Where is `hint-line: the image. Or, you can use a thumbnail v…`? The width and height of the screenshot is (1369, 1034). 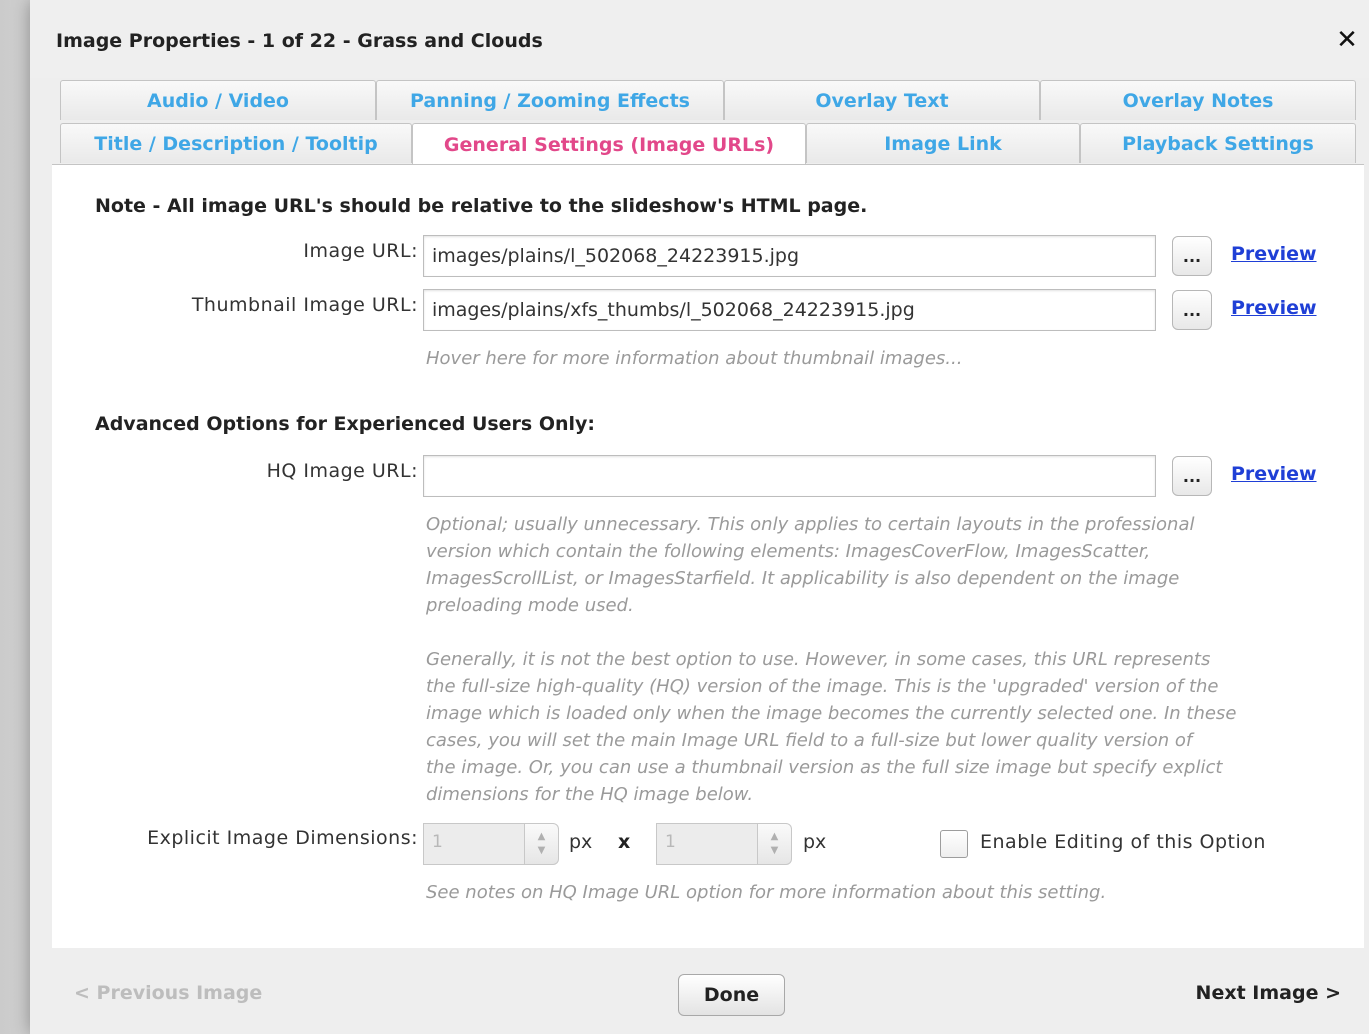 hint-line: the image. Or, you can use a thumbnail v… is located at coordinates (824, 767).